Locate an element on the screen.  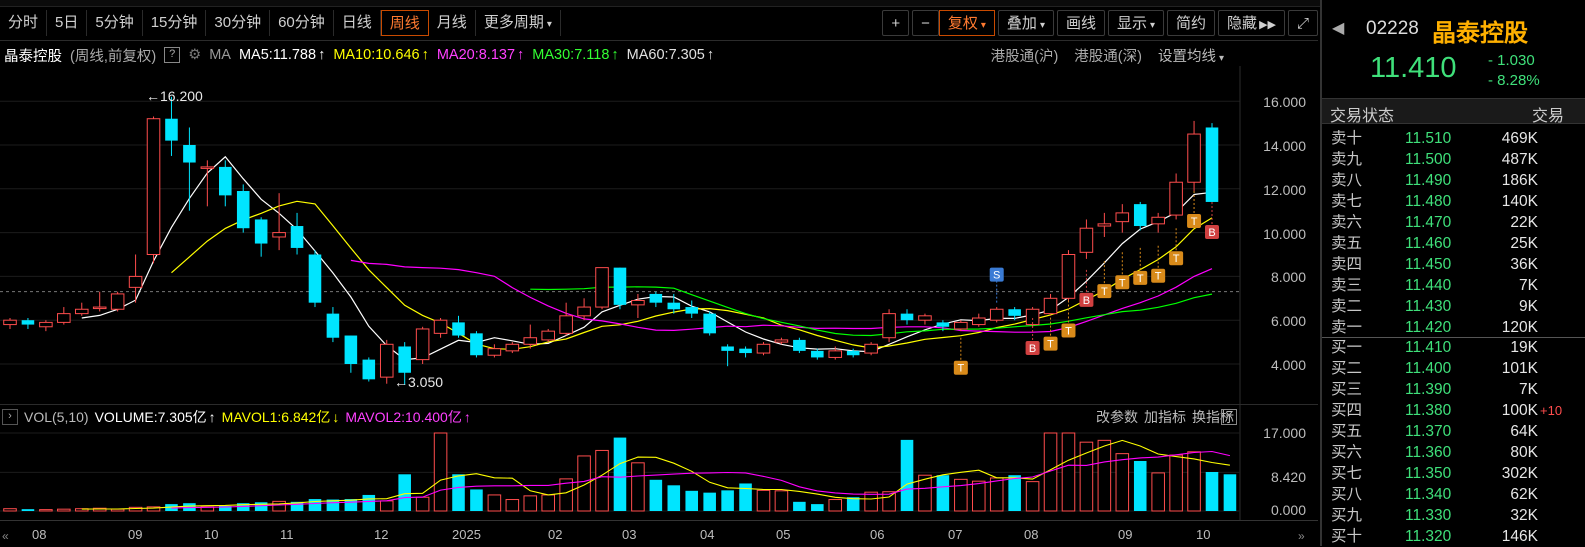
buys-row: 买一 11.410 19K is located at coordinates (1453, 347).